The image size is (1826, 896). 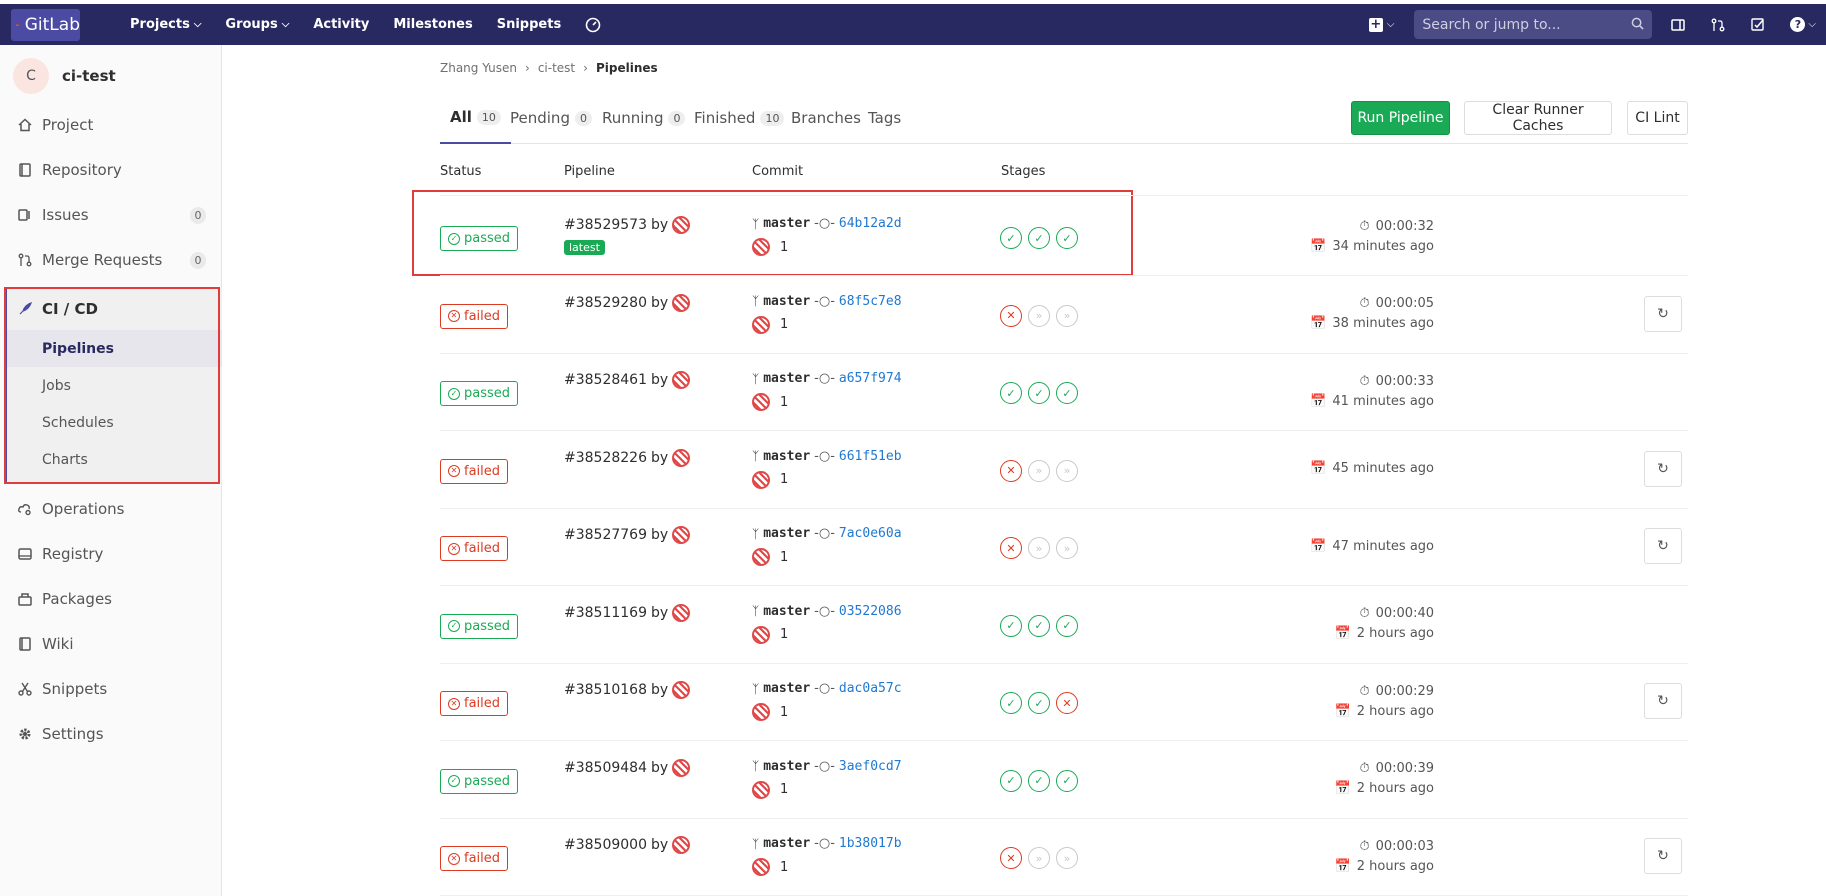 What do you see at coordinates (870, 766) in the screenshot?
I see `commit-sha-link: 3aef0cd7` at bounding box center [870, 766].